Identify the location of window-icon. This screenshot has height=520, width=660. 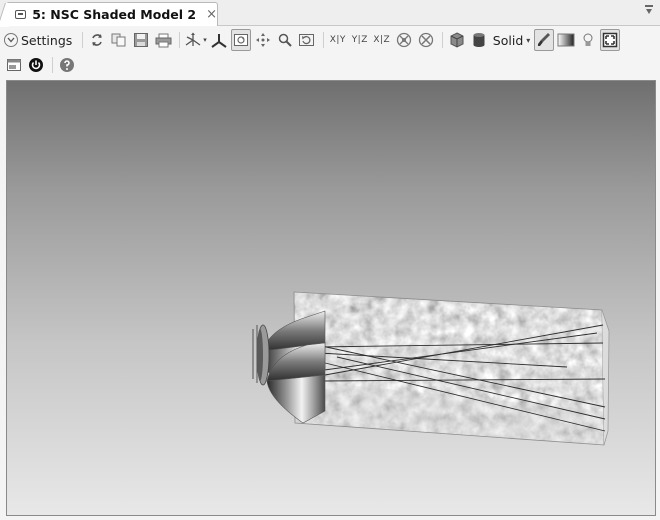
(14, 65).